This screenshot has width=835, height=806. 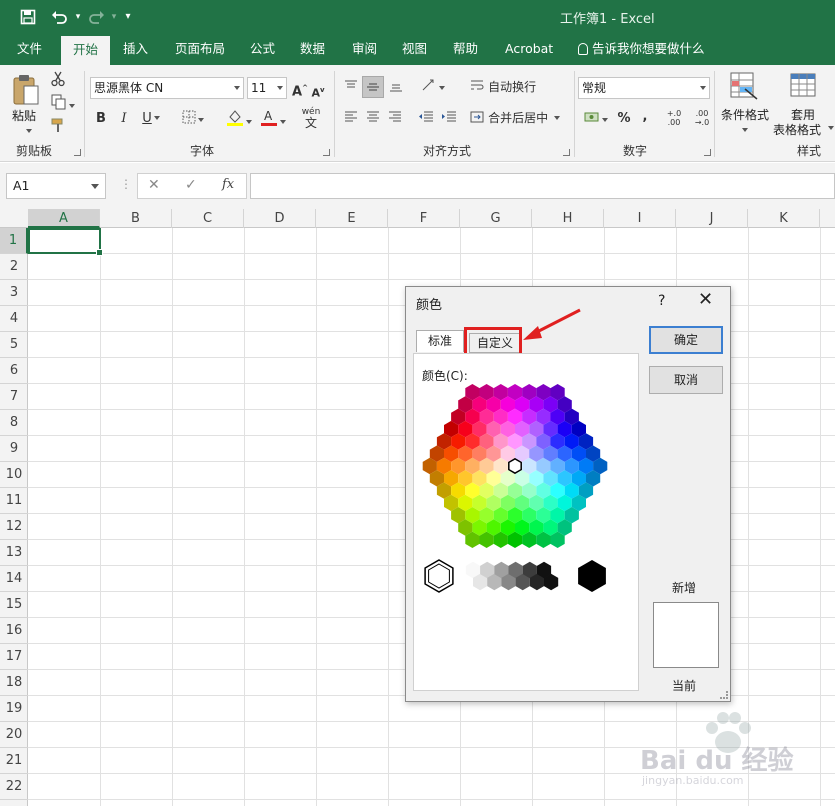 I want to click on column-header-b: B, so click(x=136, y=218).